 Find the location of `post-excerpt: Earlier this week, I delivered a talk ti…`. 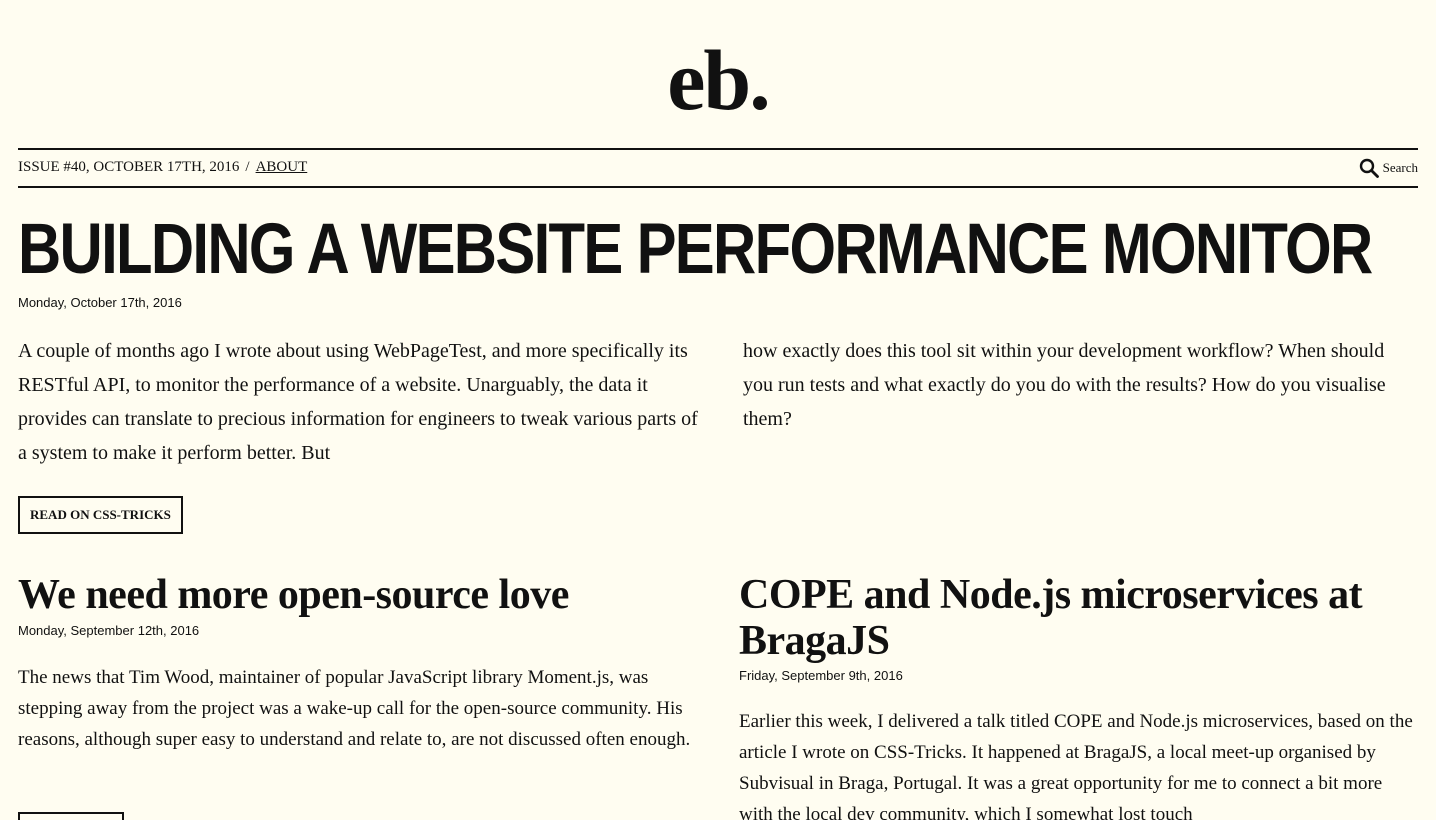

post-excerpt: Earlier this week, I delivered a talk ti… is located at coordinates (1076, 765).